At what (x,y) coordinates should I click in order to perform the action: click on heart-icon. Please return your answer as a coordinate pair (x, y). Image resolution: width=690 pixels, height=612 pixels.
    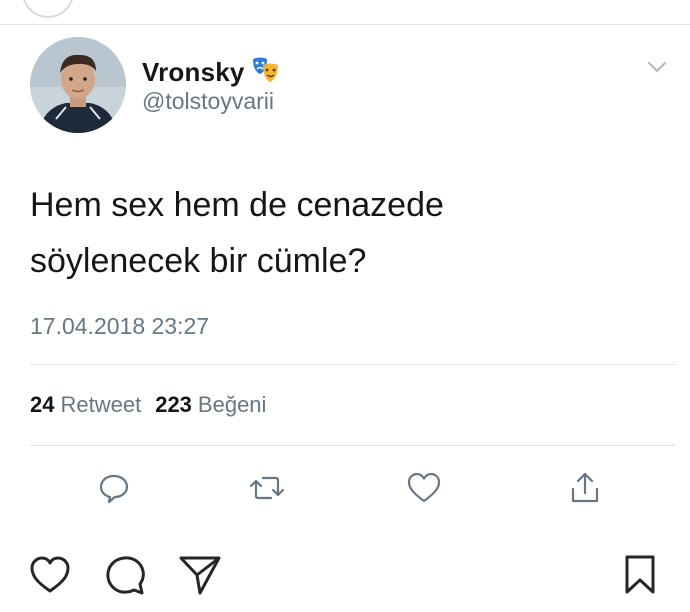
    Looking at the image, I should click on (50, 575).